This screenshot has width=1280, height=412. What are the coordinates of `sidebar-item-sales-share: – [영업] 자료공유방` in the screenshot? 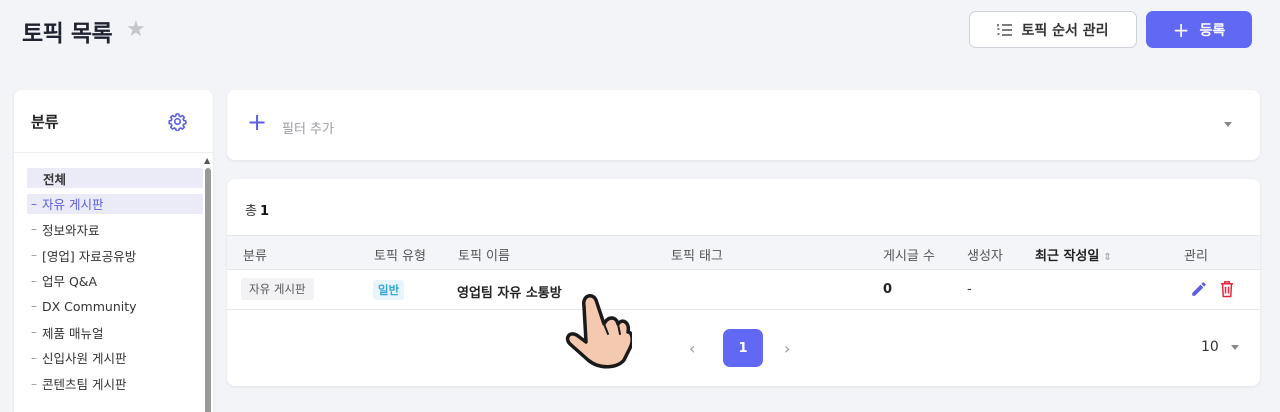 It's located at (115, 255).